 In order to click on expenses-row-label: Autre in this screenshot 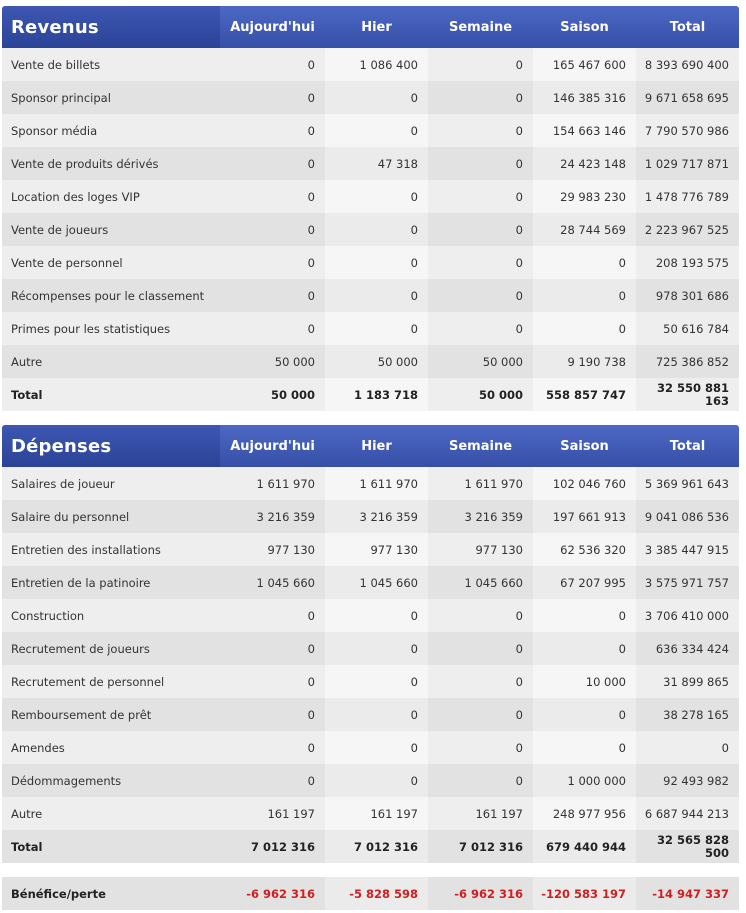, I will do `click(111, 813)`.